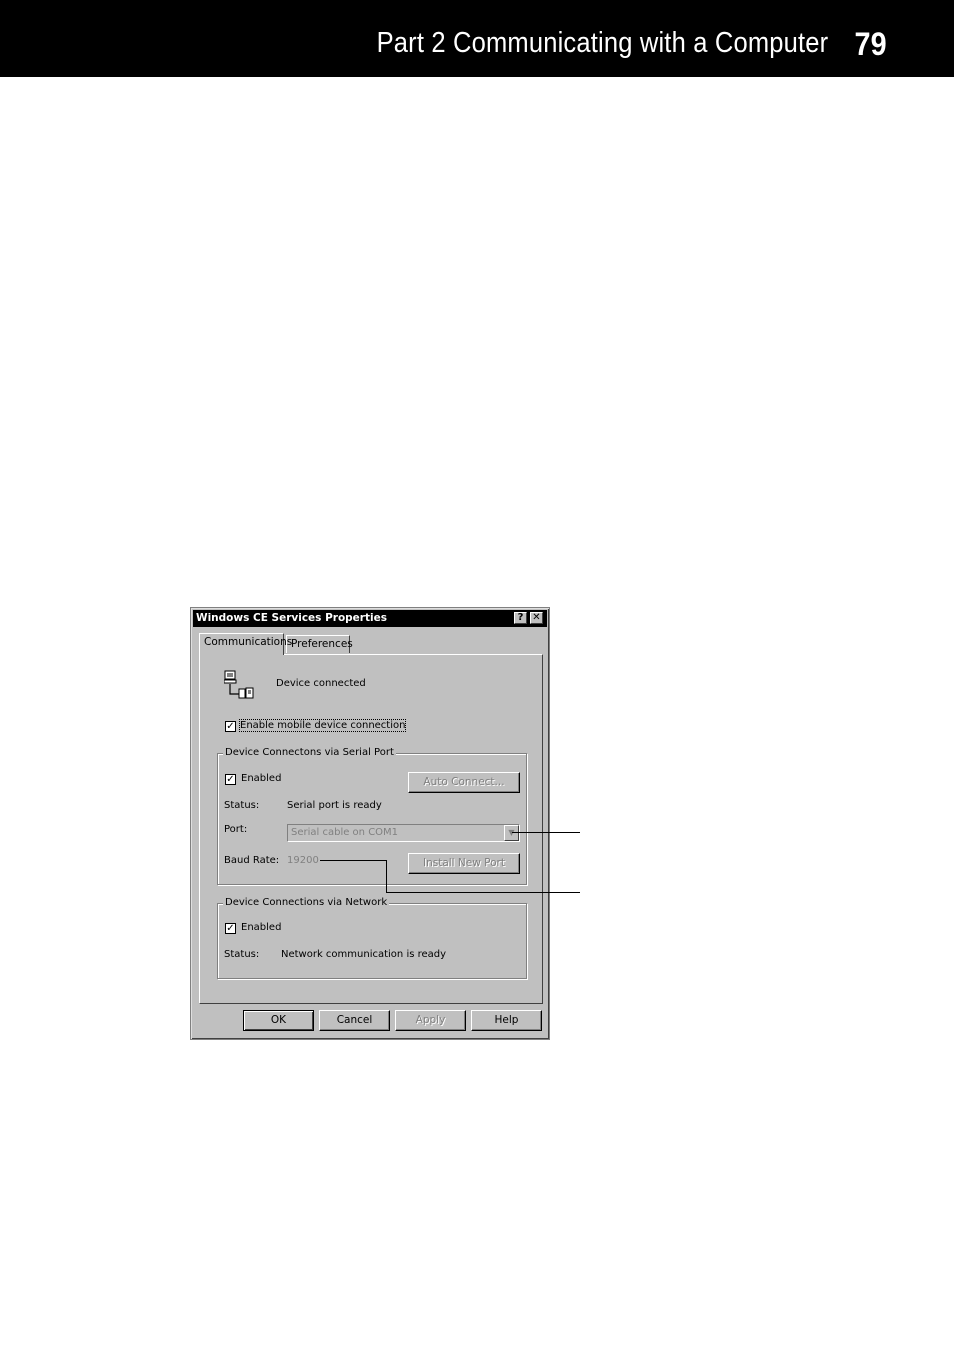 Image resolution: width=954 pixels, height=1352 pixels. I want to click on page-header: Part 2 Communicating with a Computer 79, so click(477, 38).